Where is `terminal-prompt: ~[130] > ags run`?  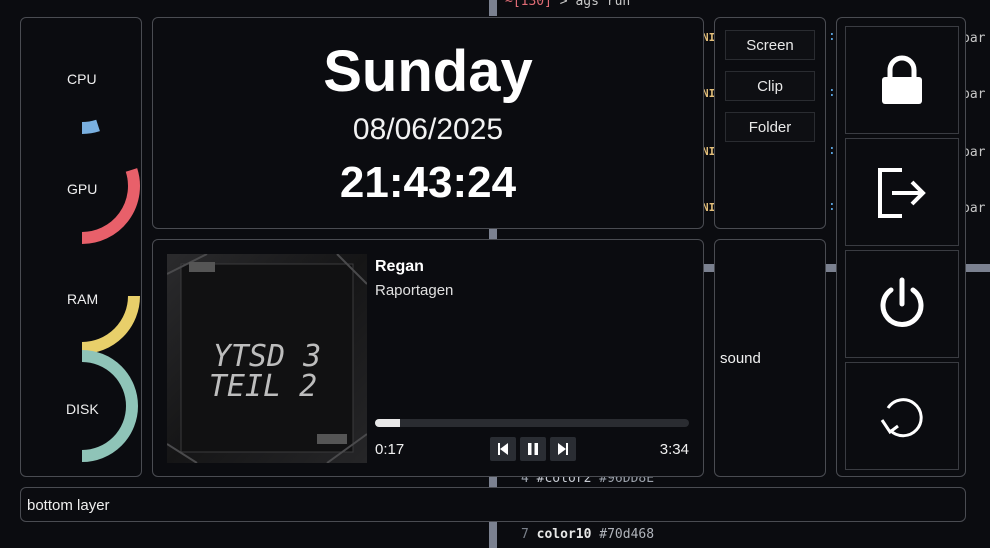 terminal-prompt: ~[130] > ags run is located at coordinates (568, 4).